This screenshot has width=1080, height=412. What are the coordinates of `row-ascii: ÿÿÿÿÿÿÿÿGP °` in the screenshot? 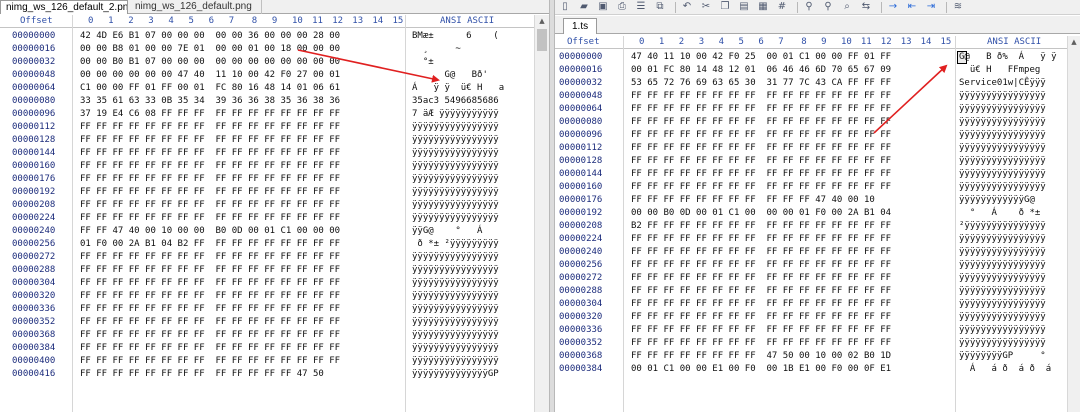 It's located at (1002, 356).